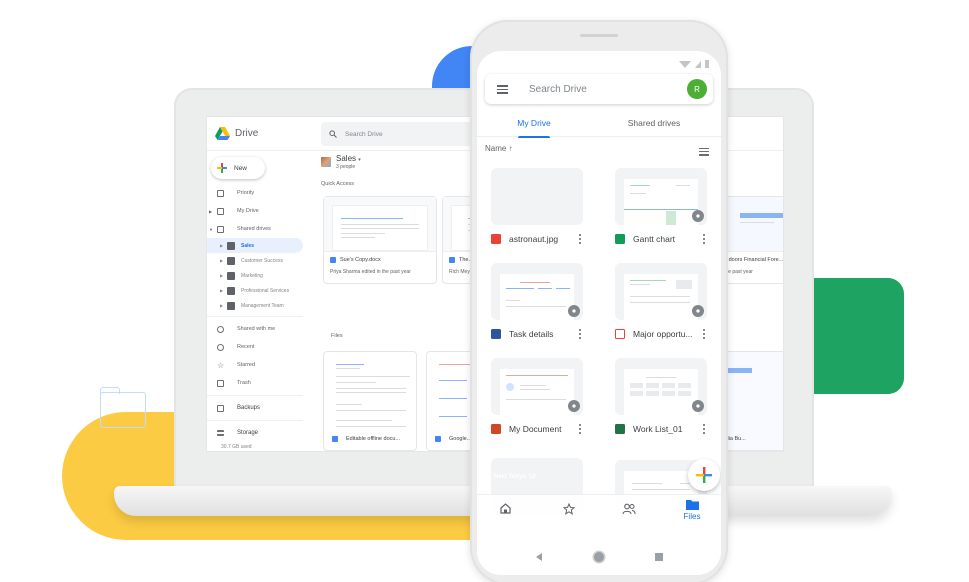 This screenshot has width=969, height=582. What do you see at coordinates (252, 275) in the screenshot?
I see `shared-drive-label: Marketing` at bounding box center [252, 275].